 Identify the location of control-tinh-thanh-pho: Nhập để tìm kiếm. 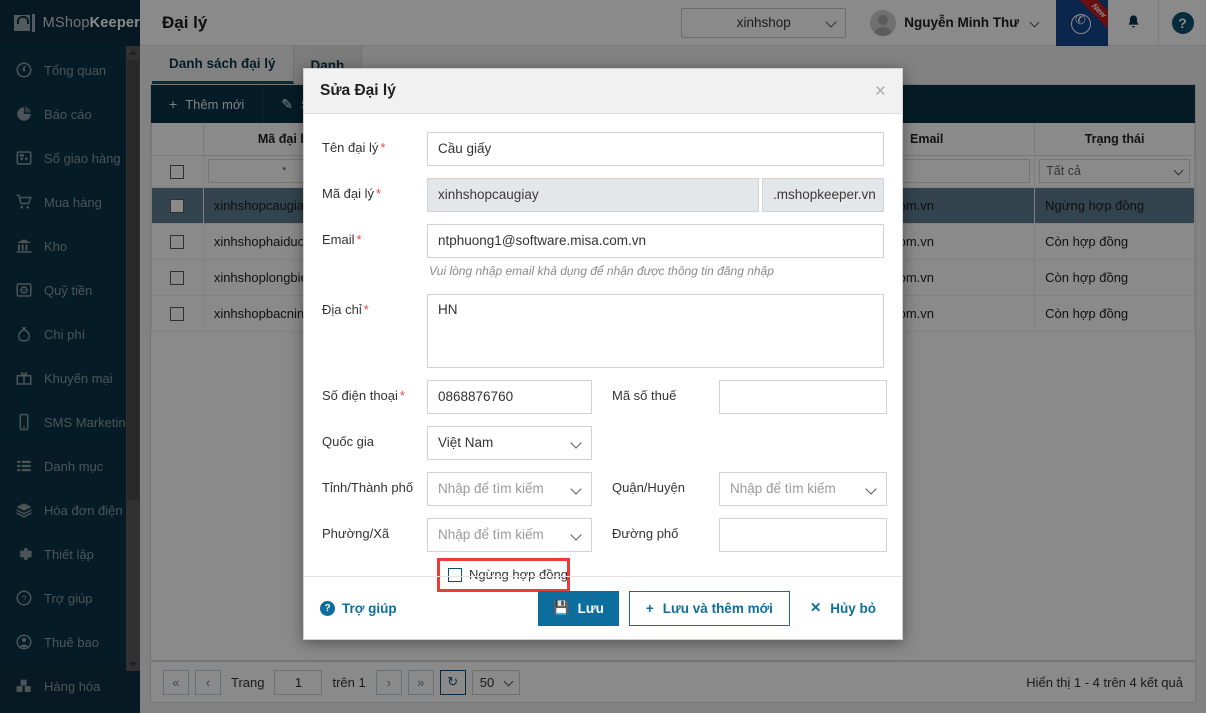
(509, 489).